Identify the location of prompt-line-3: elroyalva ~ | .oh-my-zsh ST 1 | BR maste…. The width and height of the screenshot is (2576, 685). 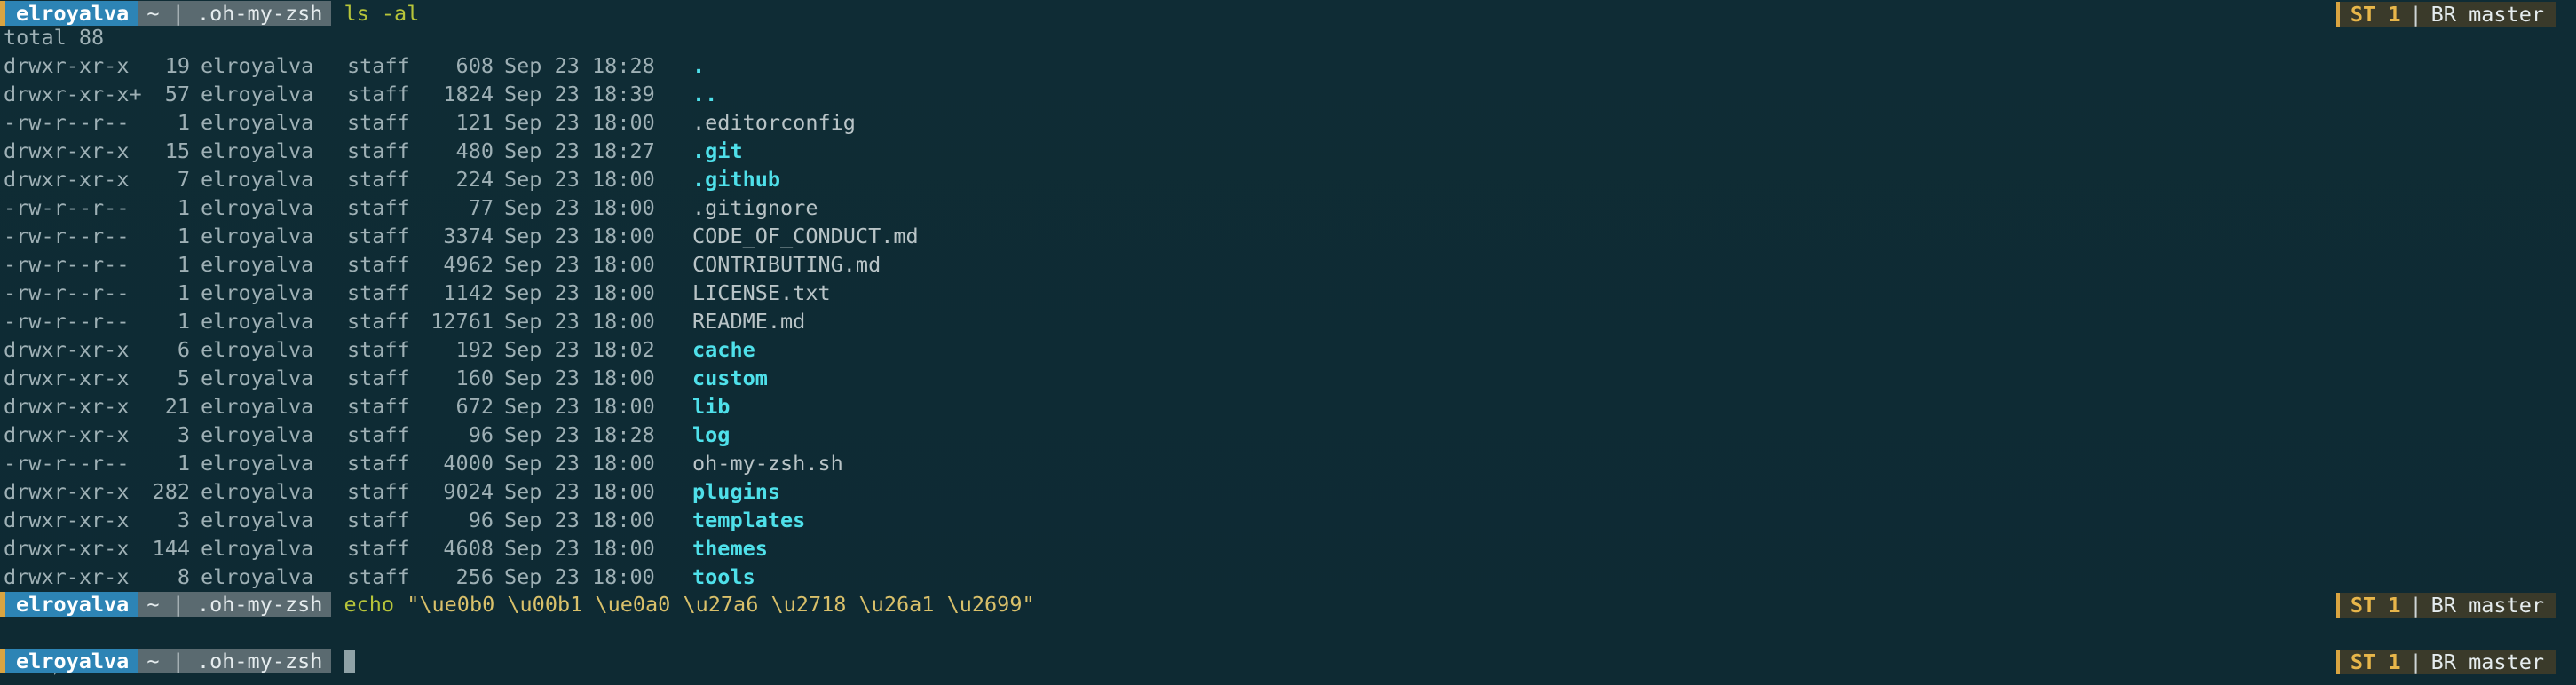
(1288, 662).